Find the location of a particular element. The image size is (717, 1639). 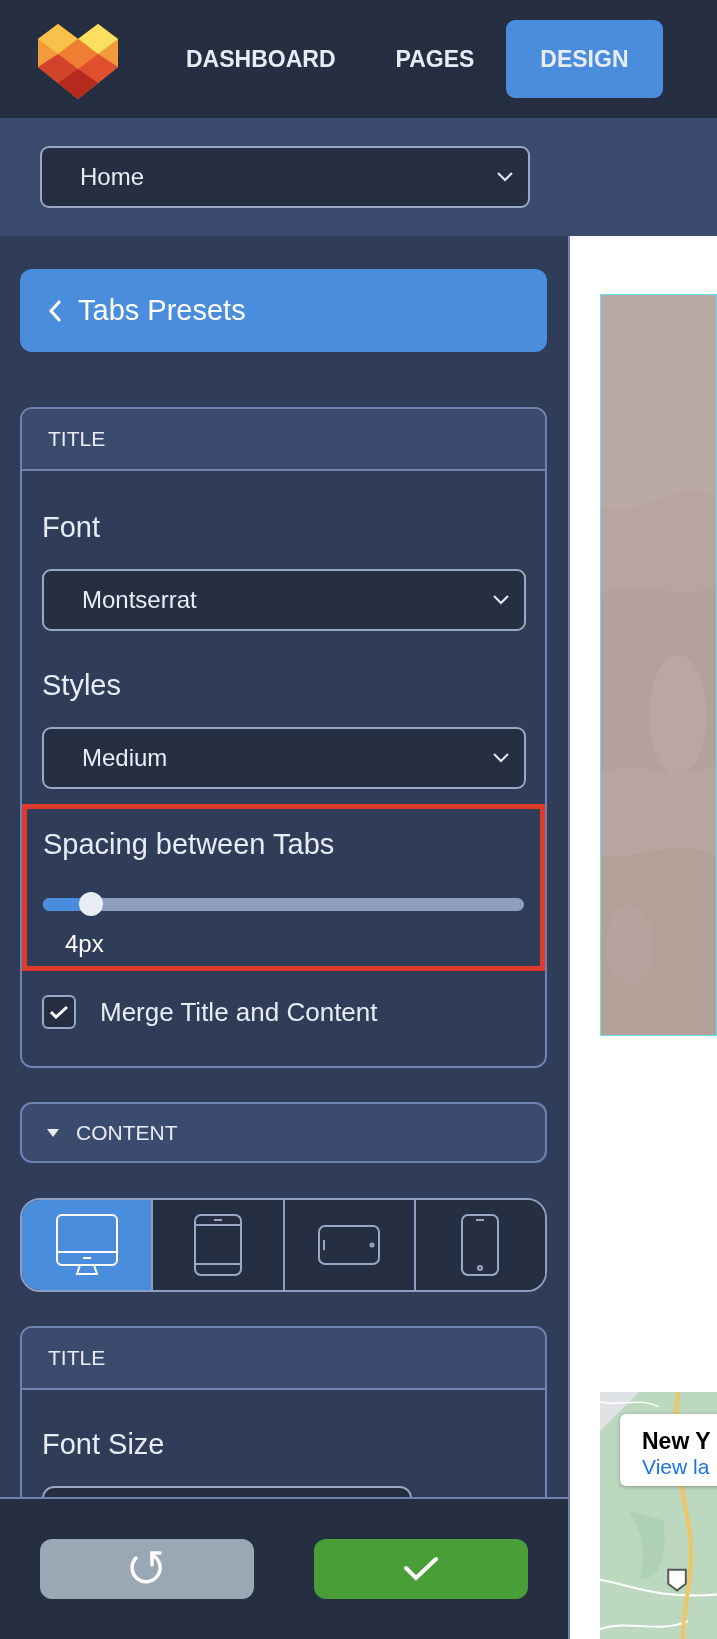

page-select: Home is located at coordinates (285, 177).